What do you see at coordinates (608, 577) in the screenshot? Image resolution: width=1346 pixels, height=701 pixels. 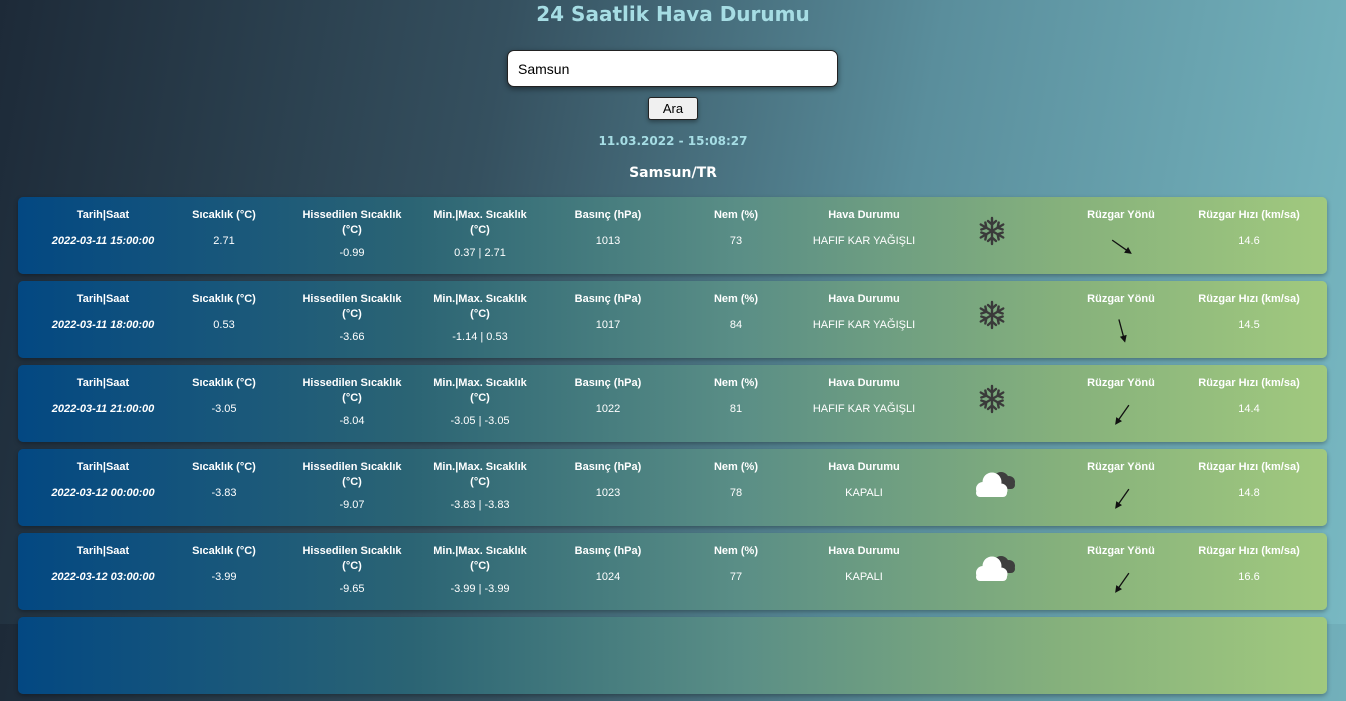 I see `pressure-value: 1024` at bounding box center [608, 577].